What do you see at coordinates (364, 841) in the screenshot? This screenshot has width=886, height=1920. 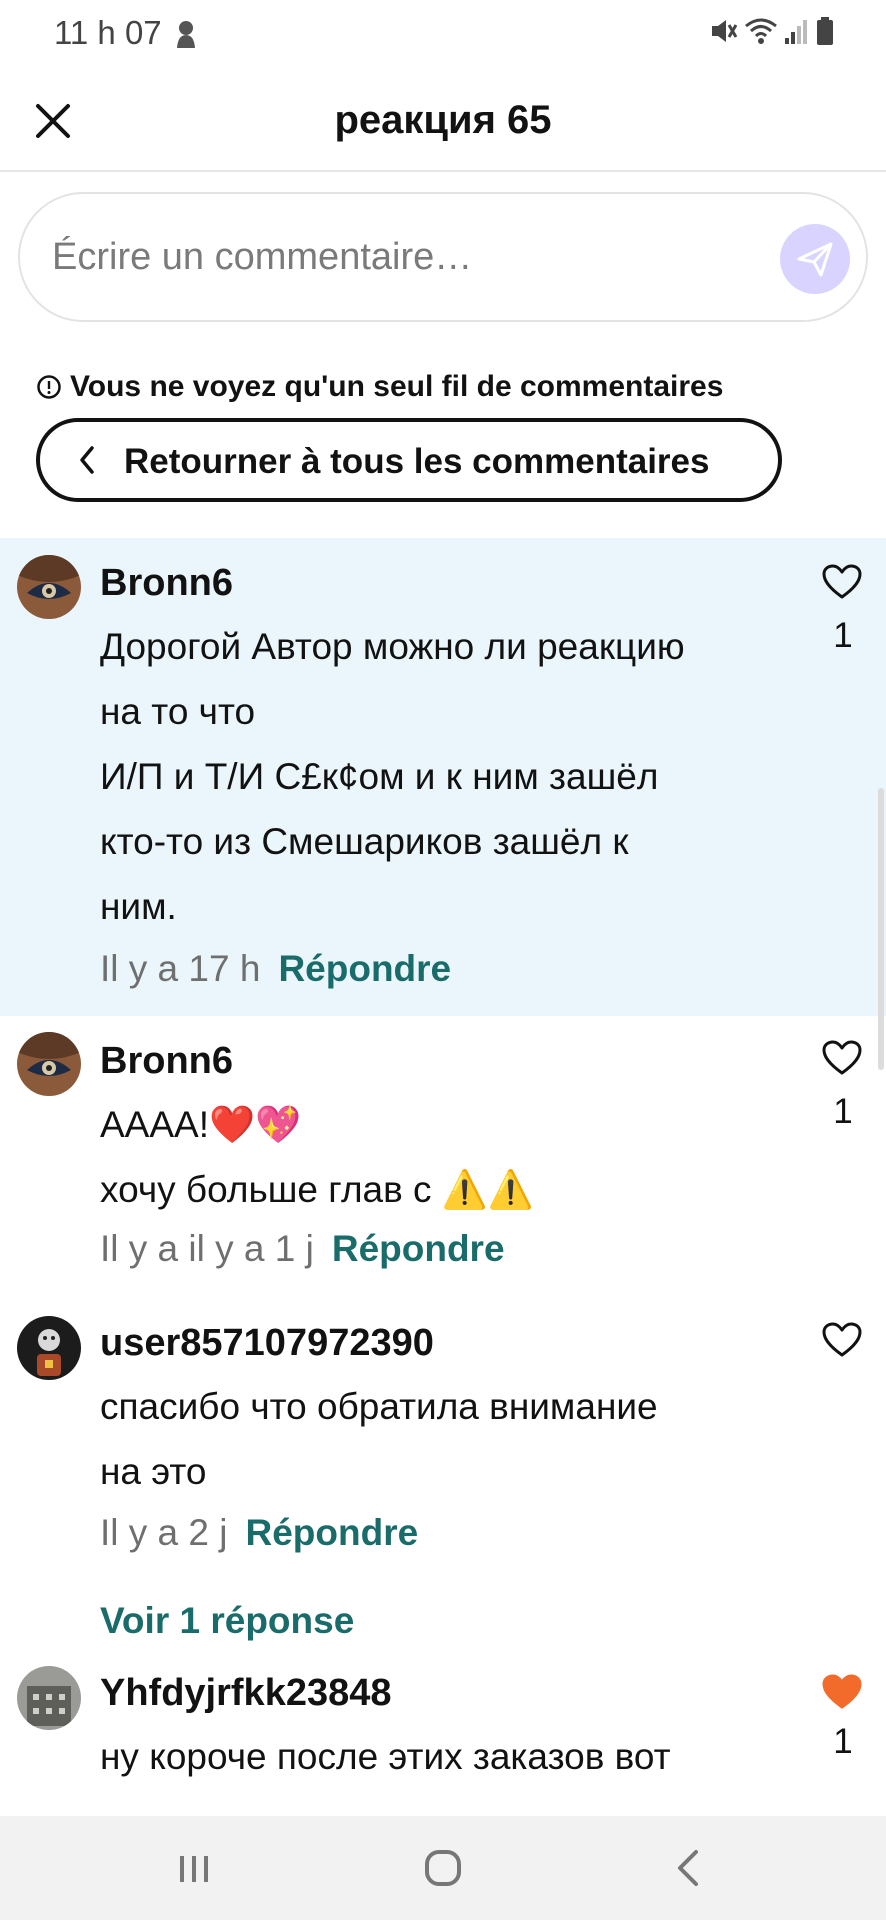 I see `comment-line: кто-то из Смешариков зашёл к` at bounding box center [364, 841].